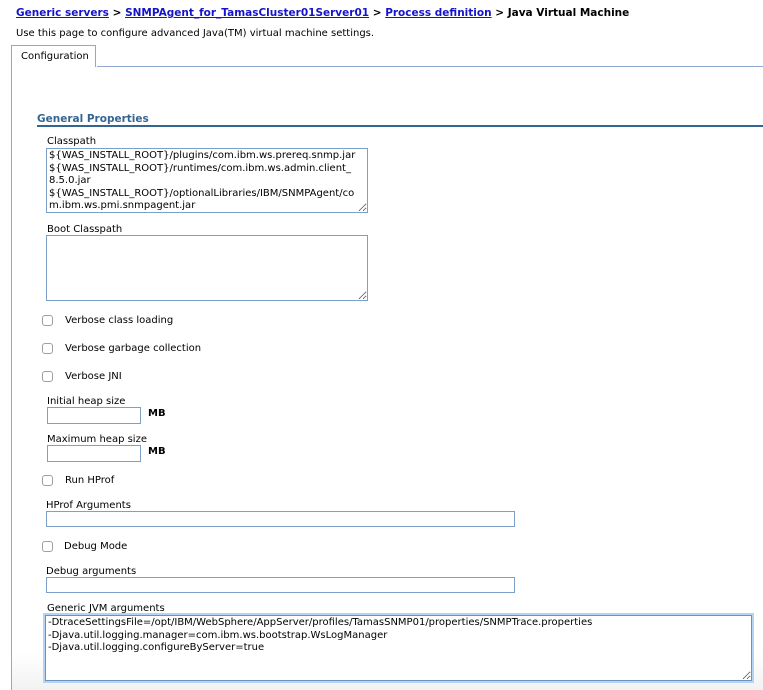 Image resolution: width=763 pixels, height=690 pixels. I want to click on initial-heap-input, so click(94, 415).